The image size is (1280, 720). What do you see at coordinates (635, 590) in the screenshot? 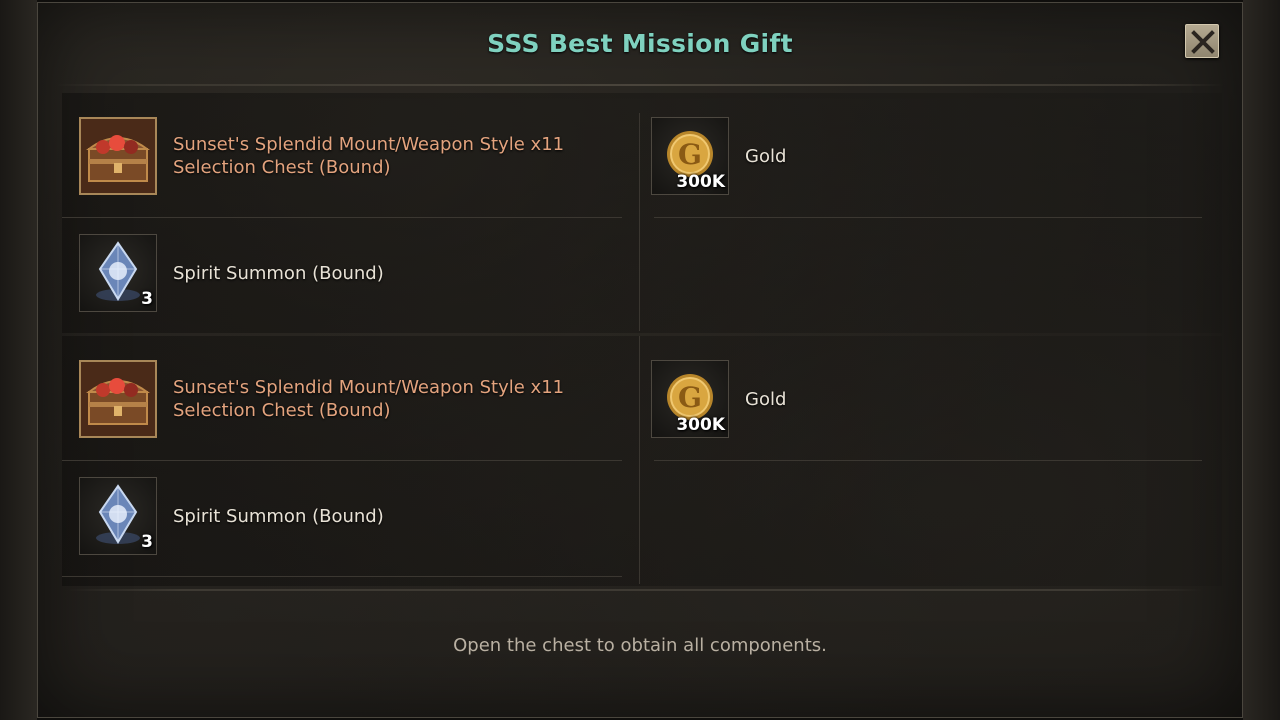
I see `footer-divider` at bounding box center [635, 590].